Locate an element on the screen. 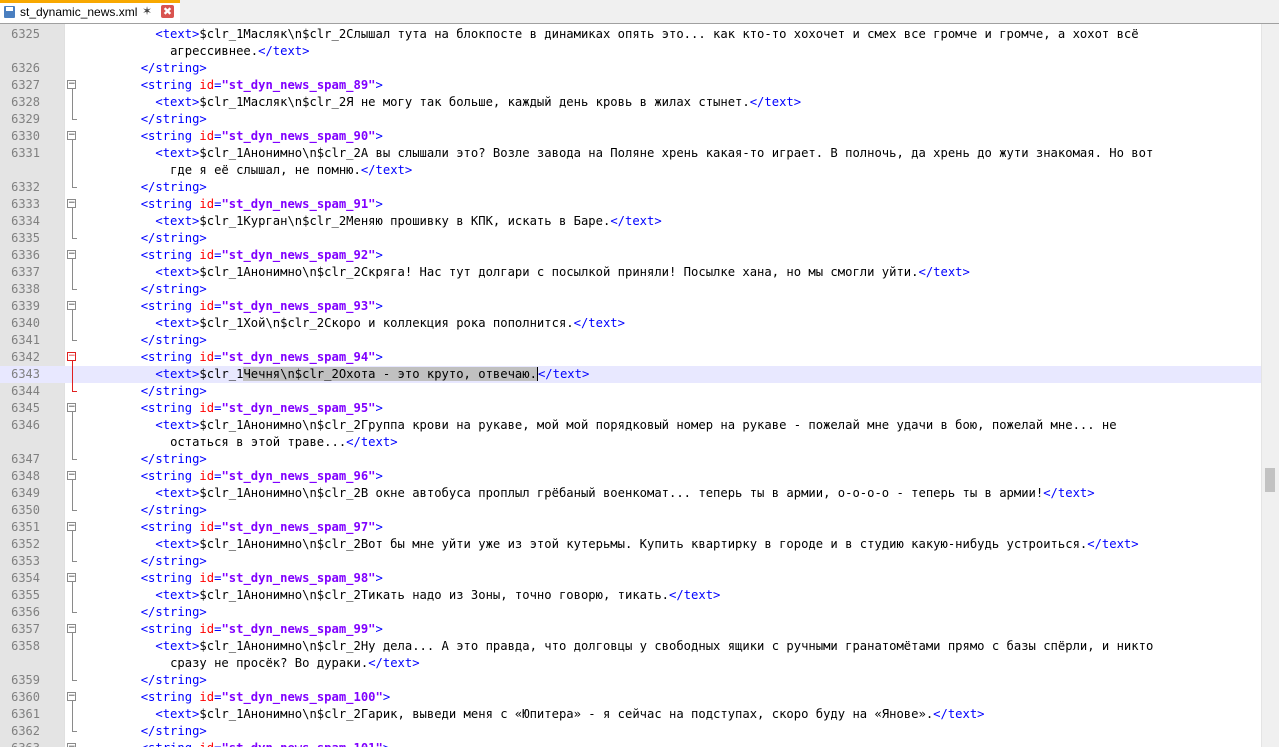 This screenshot has height=747, width=1279. editor-line: 6341 </string> is located at coordinates (631, 340).